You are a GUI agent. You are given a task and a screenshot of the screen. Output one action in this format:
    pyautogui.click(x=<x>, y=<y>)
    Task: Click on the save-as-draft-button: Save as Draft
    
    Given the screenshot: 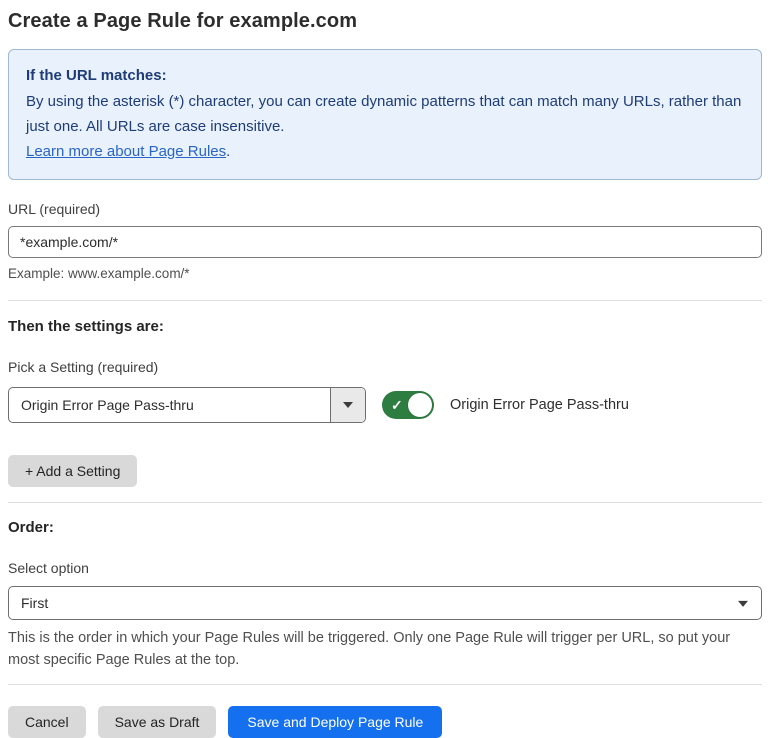 What is the action you would take?
    pyautogui.click(x=157, y=722)
    